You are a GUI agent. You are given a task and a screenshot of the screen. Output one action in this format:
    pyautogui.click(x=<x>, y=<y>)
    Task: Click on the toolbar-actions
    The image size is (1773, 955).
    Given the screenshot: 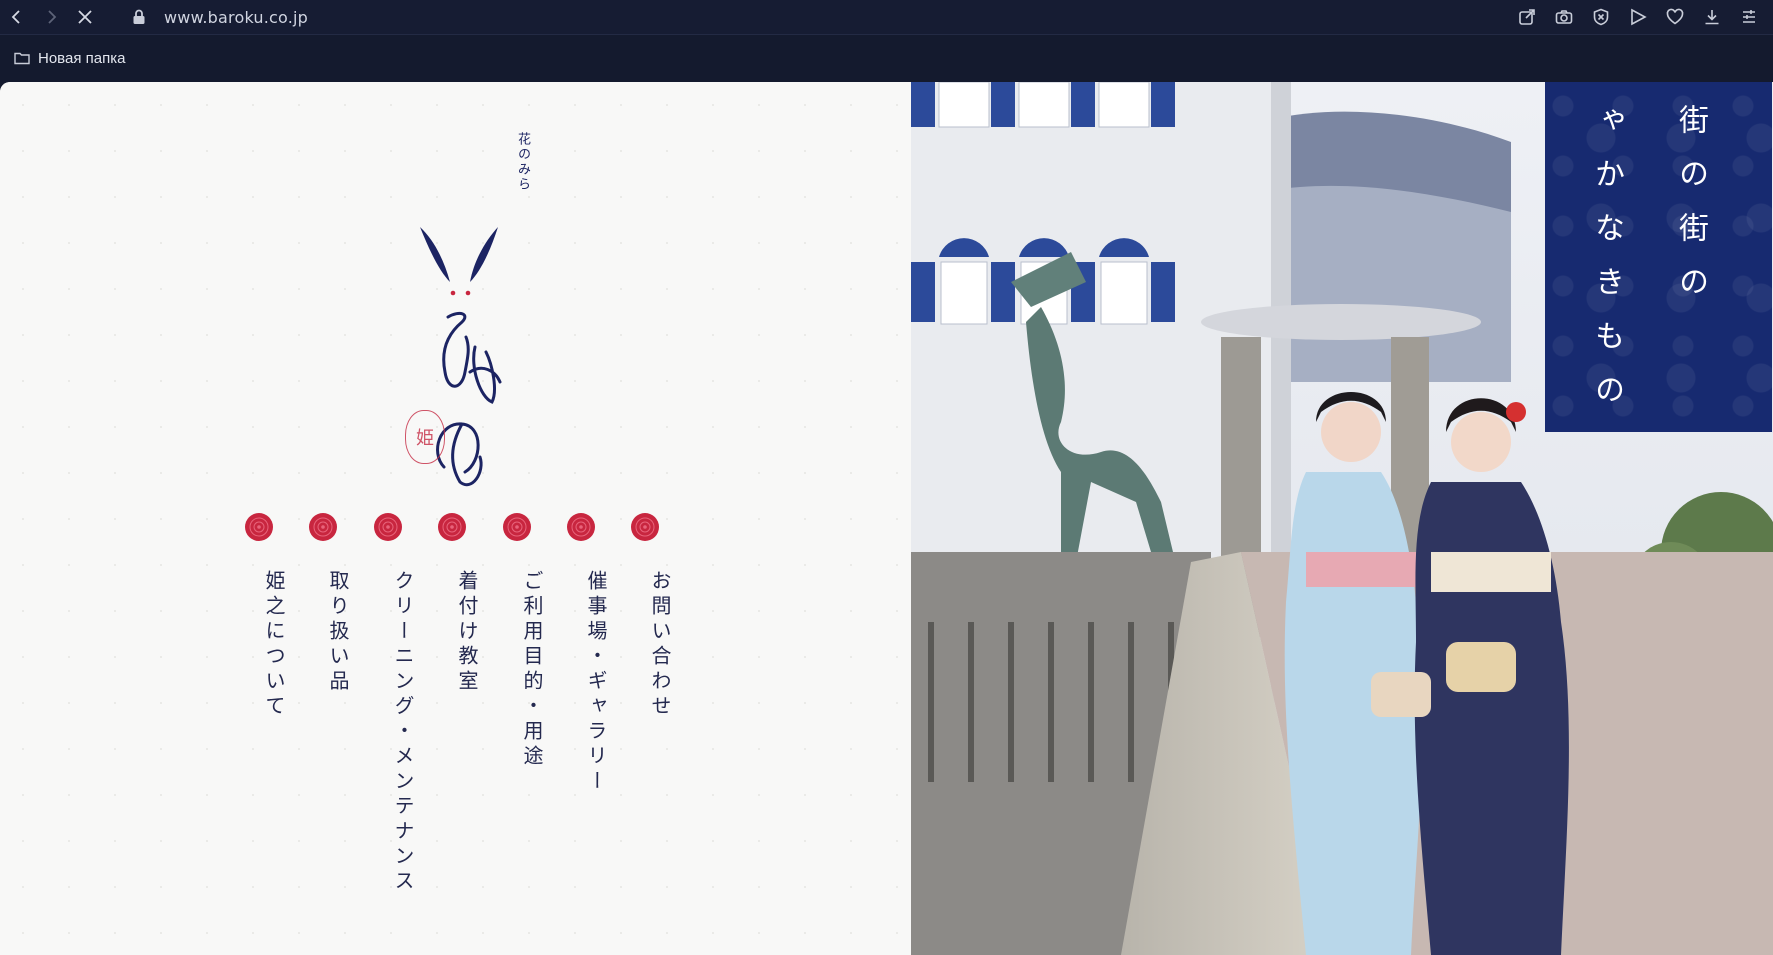 What is the action you would take?
    pyautogui.click(x=1637, y=17)
    